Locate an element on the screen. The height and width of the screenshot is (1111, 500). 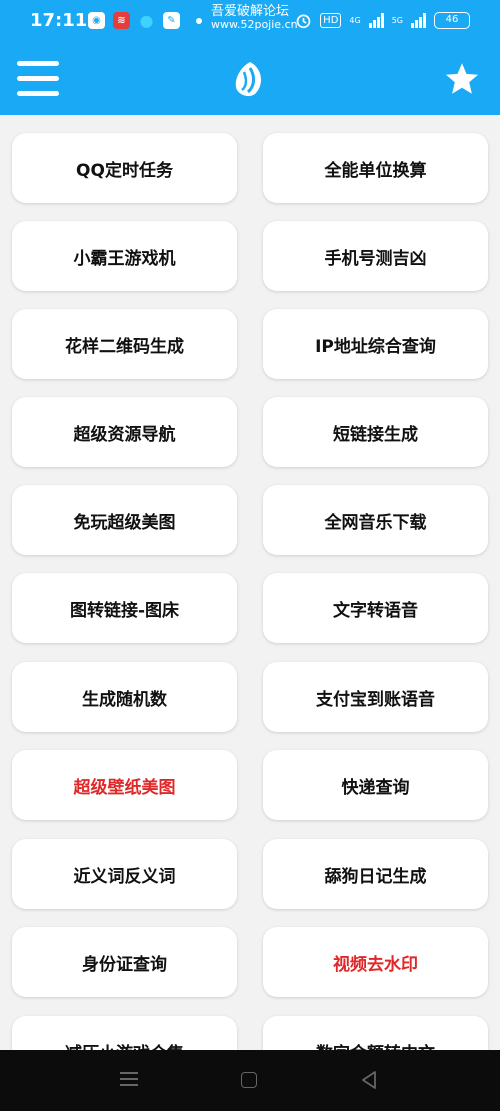
battery-icon: 46 is located at coordinates (452, 20).